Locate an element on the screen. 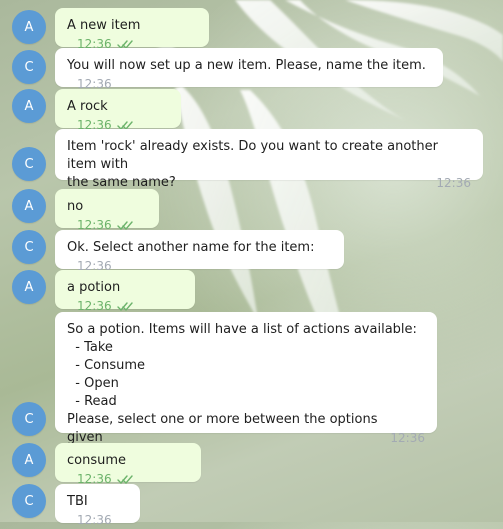  message-bubble: A rock 12:36 is located at coordinates (118, 110).